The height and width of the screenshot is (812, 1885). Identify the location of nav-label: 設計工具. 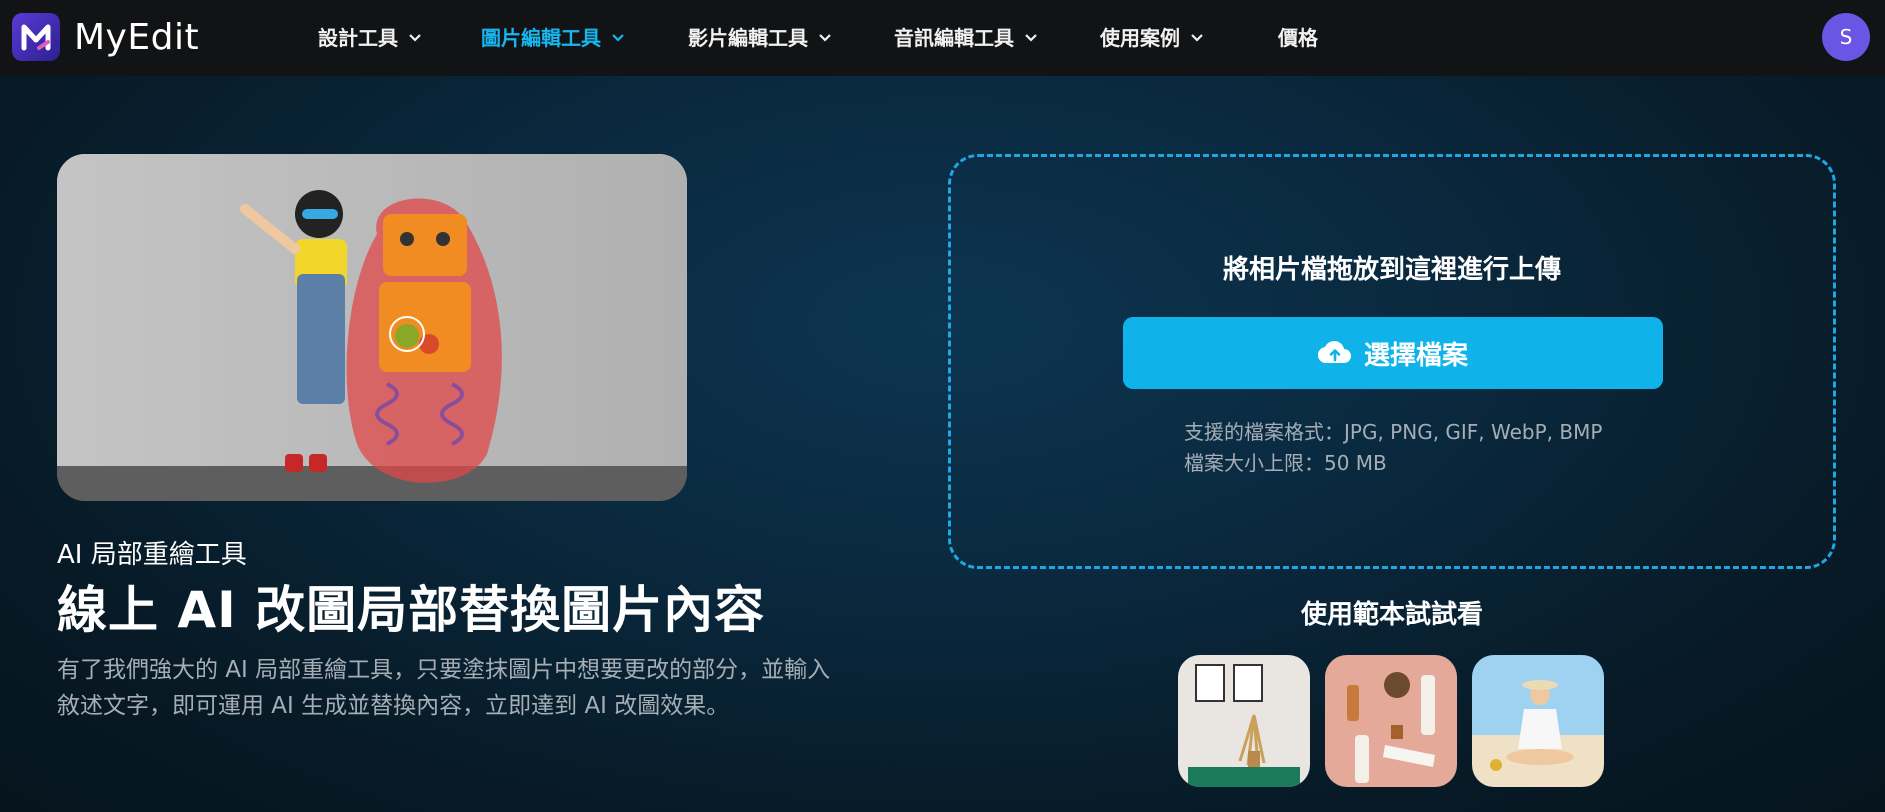
(358, 38).